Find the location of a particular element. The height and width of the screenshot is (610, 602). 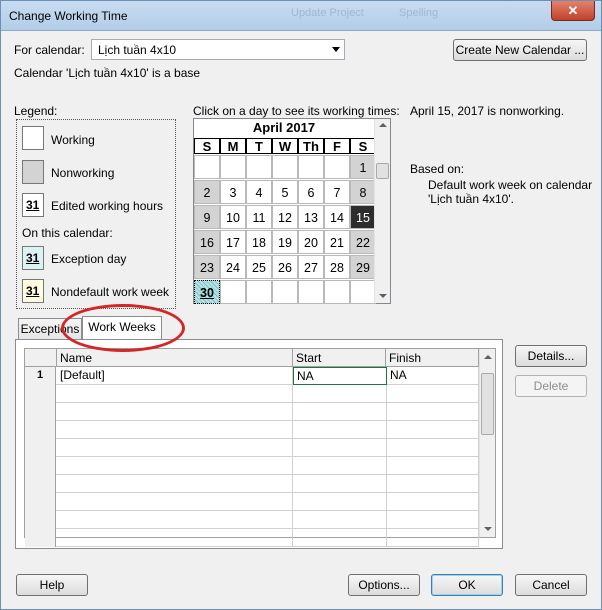

calendar-day: 11 is located at coordinates (259, 217).